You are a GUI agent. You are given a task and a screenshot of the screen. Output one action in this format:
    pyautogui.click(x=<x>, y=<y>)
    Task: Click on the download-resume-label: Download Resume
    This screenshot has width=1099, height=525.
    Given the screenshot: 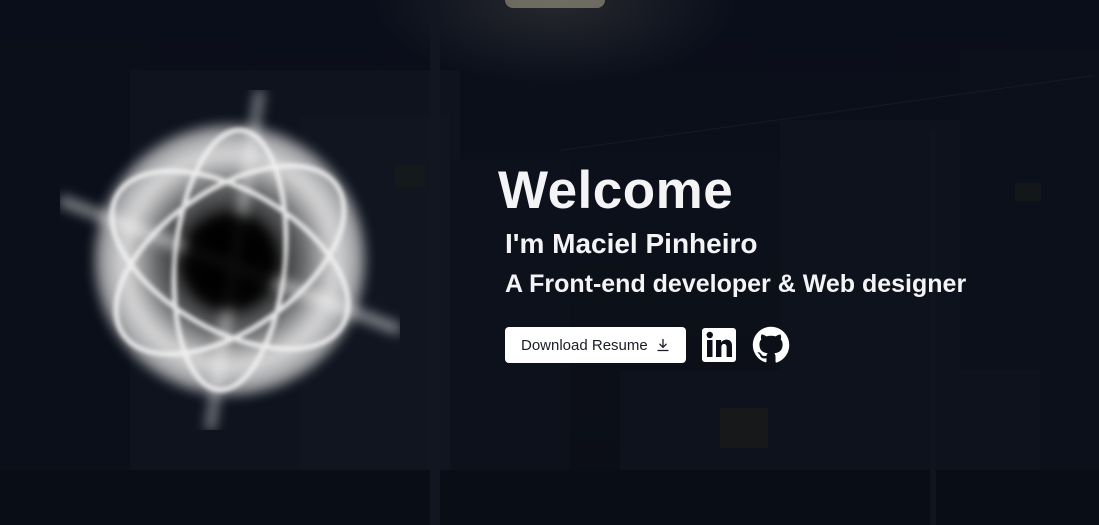 What is the action you would take?
    pyautogui.click(x=584, y=345)
    